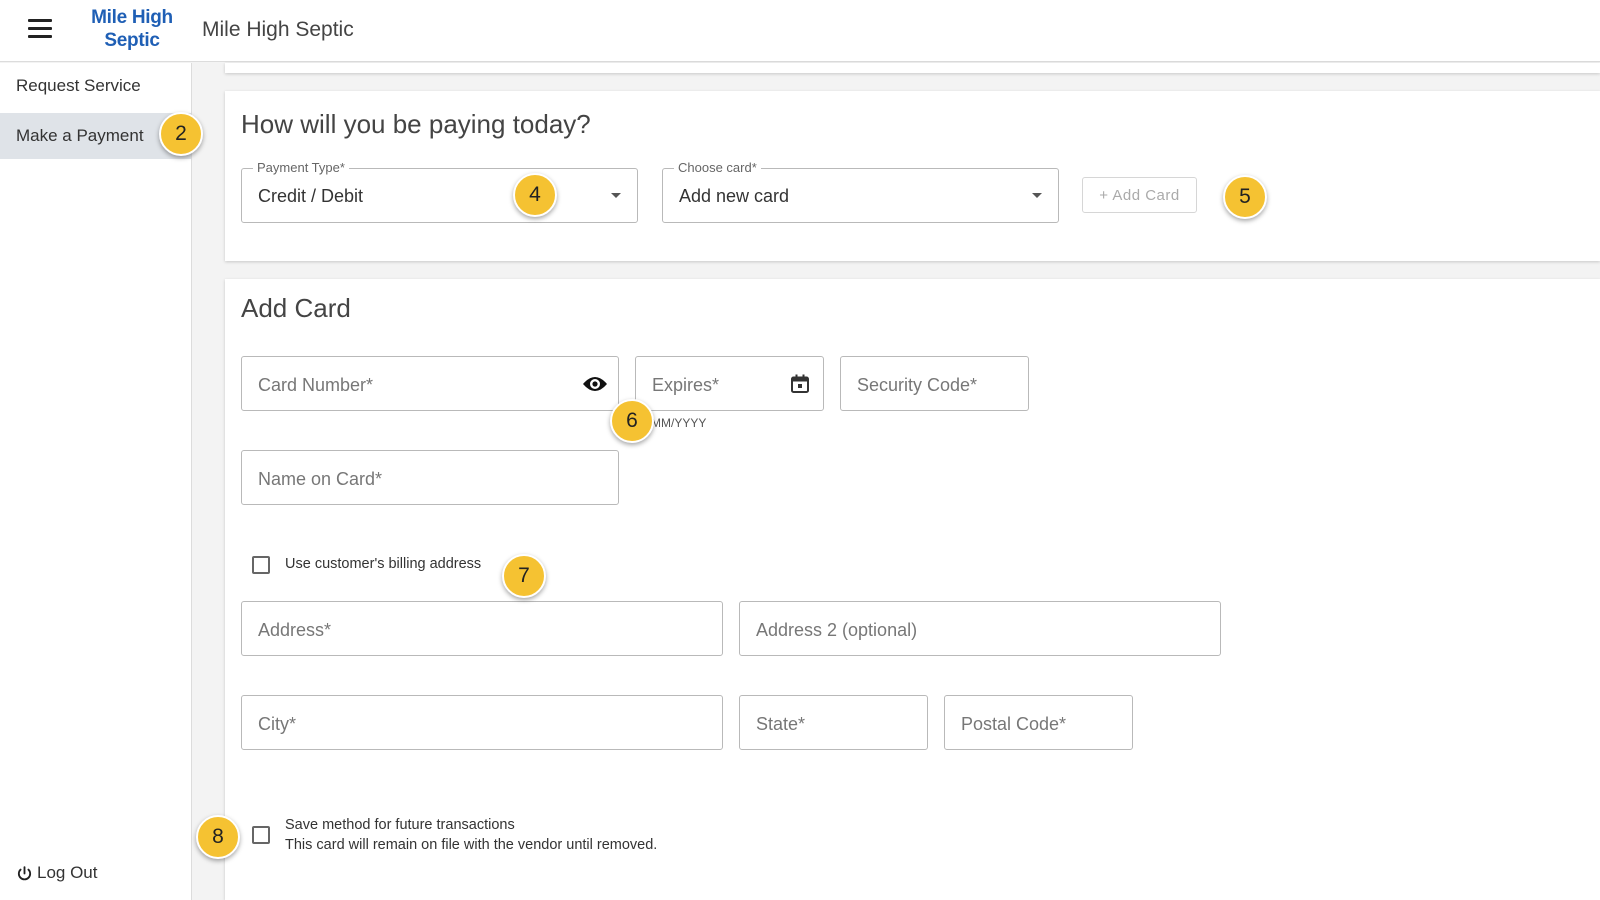 The width and height of the screenshot is (1600, 900). Describe the element at coordinates (400, 825) in the screenshot. I see `save-method-label: Save method for future transactions` at that location.